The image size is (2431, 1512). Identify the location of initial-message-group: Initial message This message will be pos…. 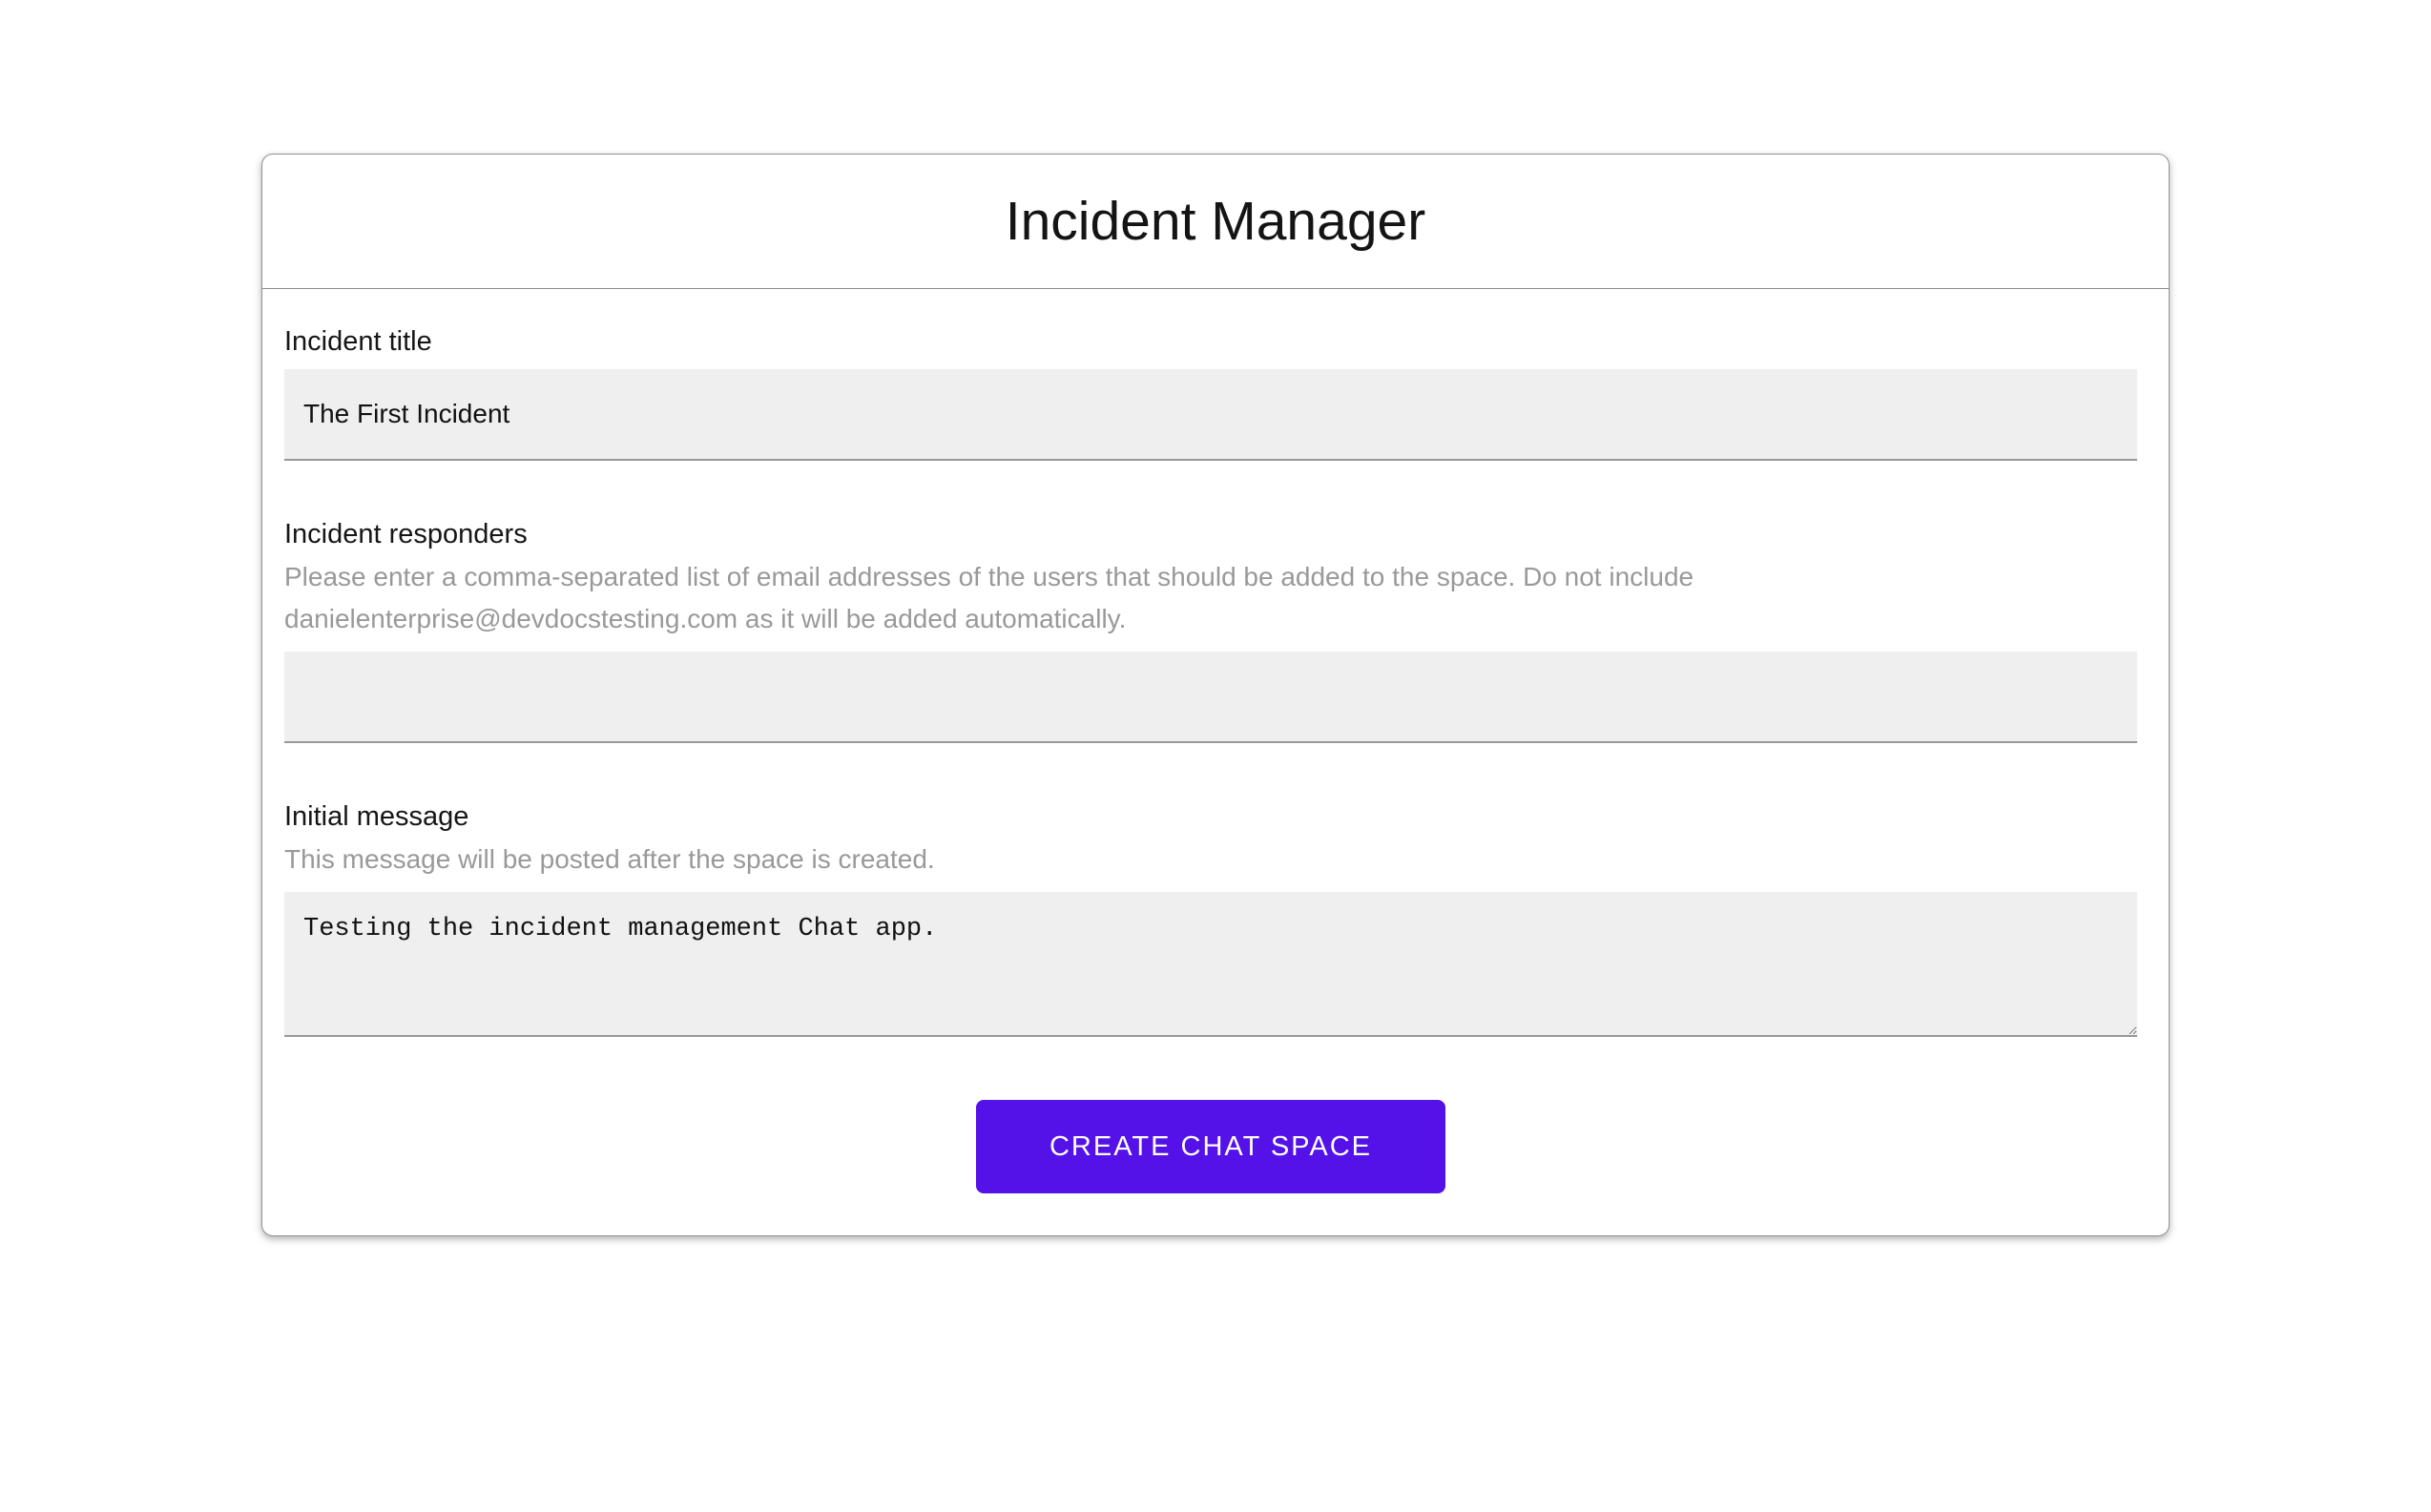
(1210, 917).